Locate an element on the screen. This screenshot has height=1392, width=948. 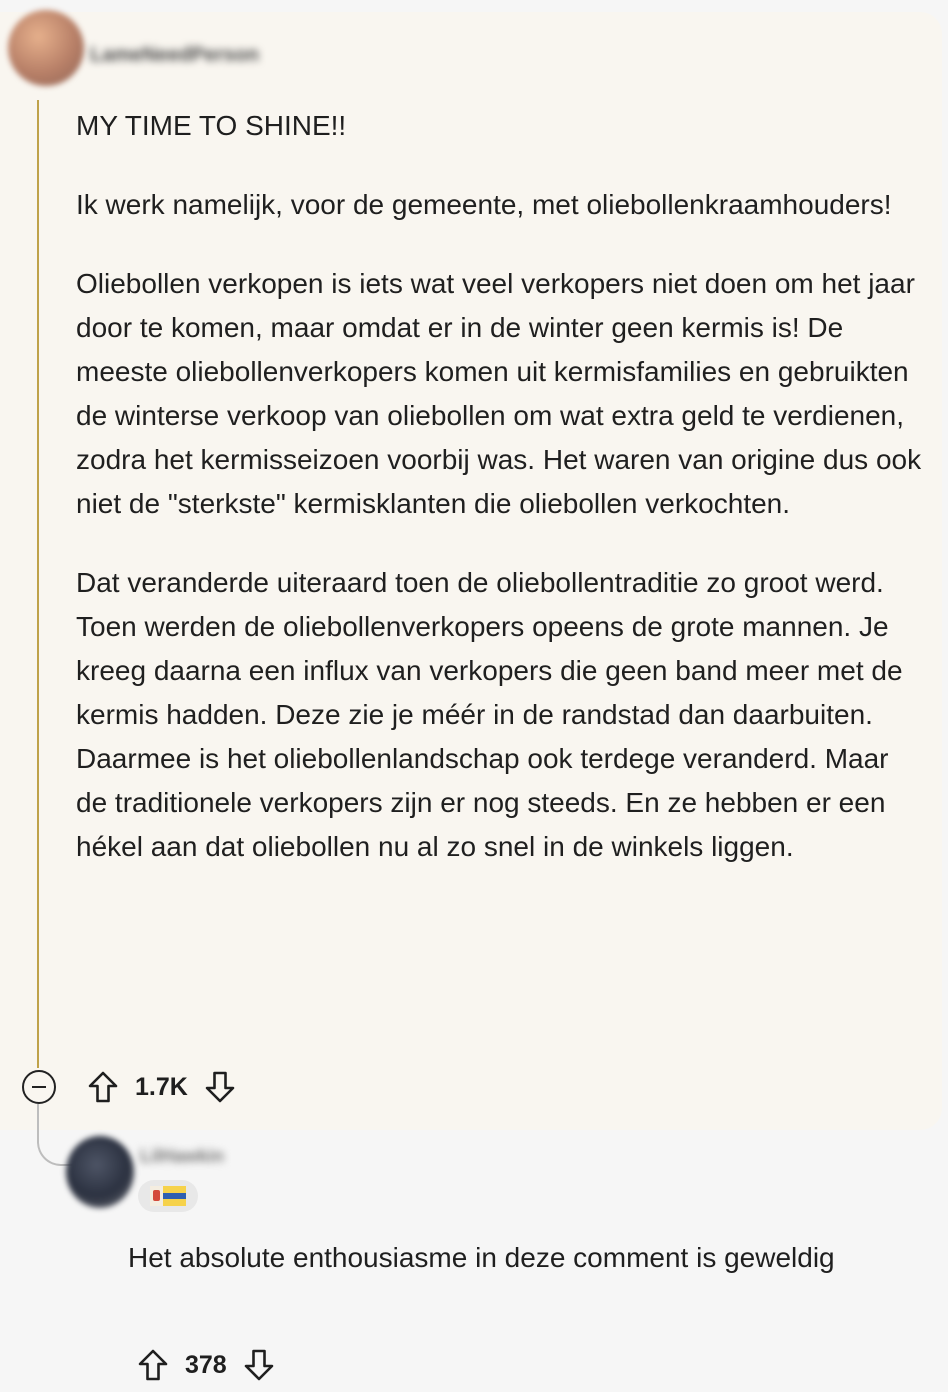
vote-score: 1.7K is located at coordinates (161, 1086).